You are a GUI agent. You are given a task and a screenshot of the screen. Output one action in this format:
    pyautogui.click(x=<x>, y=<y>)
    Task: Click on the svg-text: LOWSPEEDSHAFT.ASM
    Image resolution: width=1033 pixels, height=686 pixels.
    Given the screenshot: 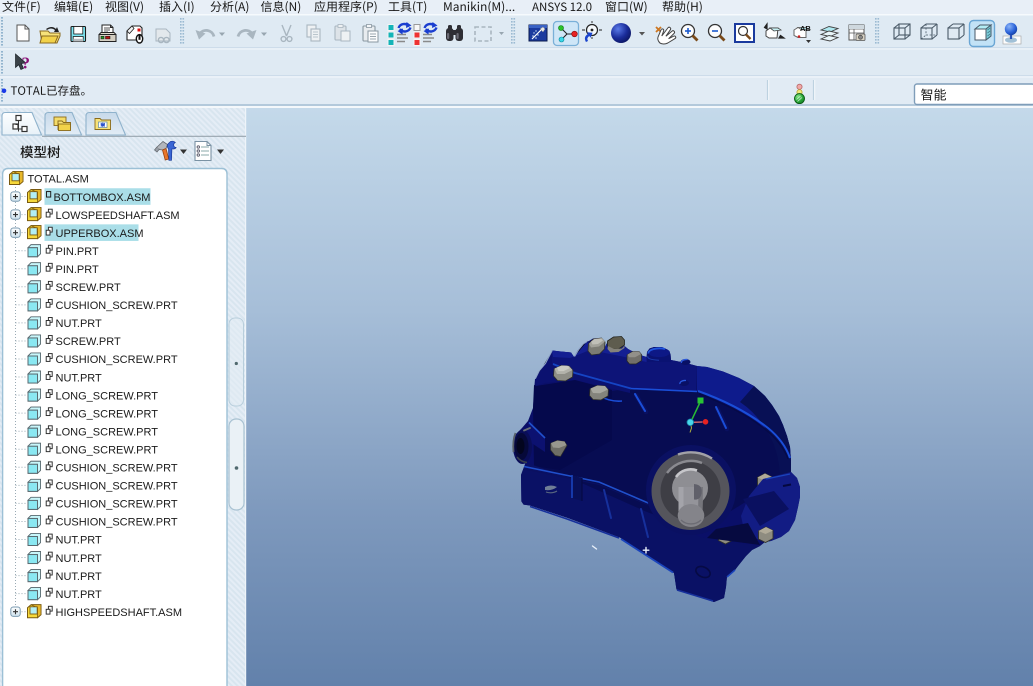 What is the action you would take?
    pyautogui.click(x=118, y=216)
    